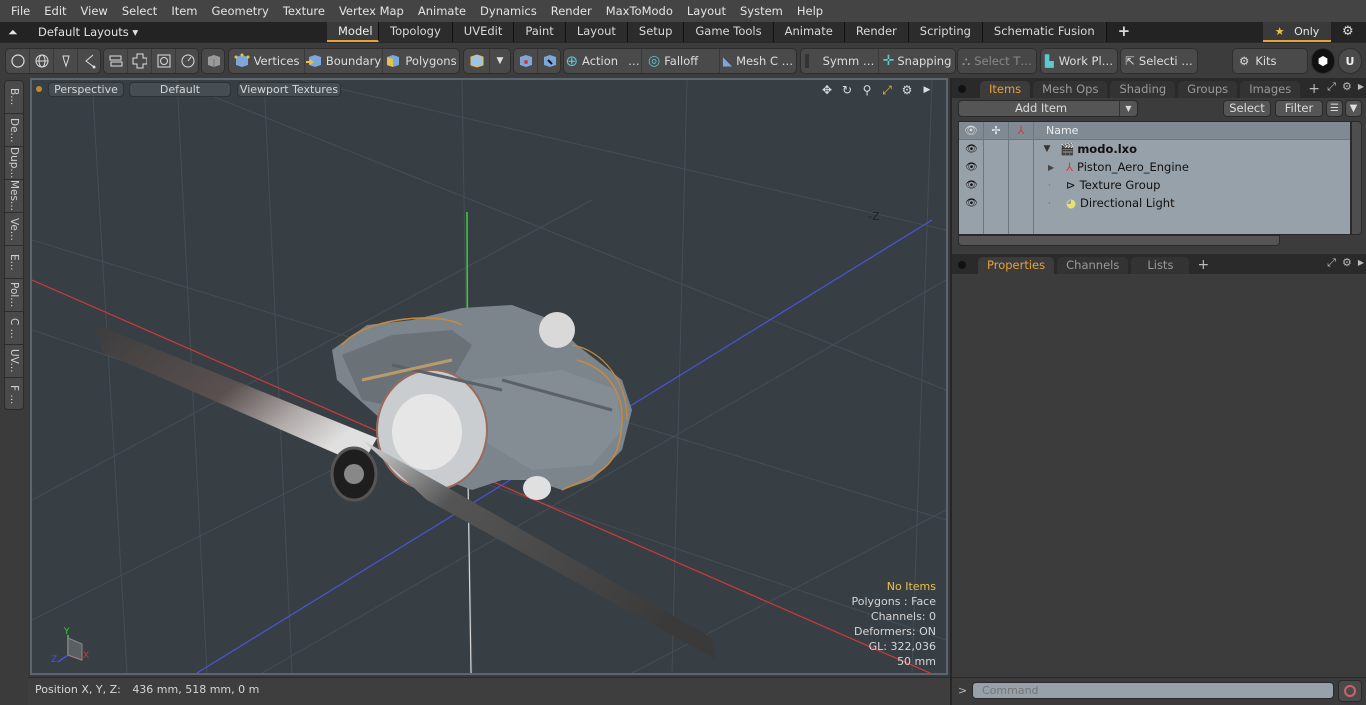  I want to click on filter-funnel-icon: ▼, so click(1353, 108).